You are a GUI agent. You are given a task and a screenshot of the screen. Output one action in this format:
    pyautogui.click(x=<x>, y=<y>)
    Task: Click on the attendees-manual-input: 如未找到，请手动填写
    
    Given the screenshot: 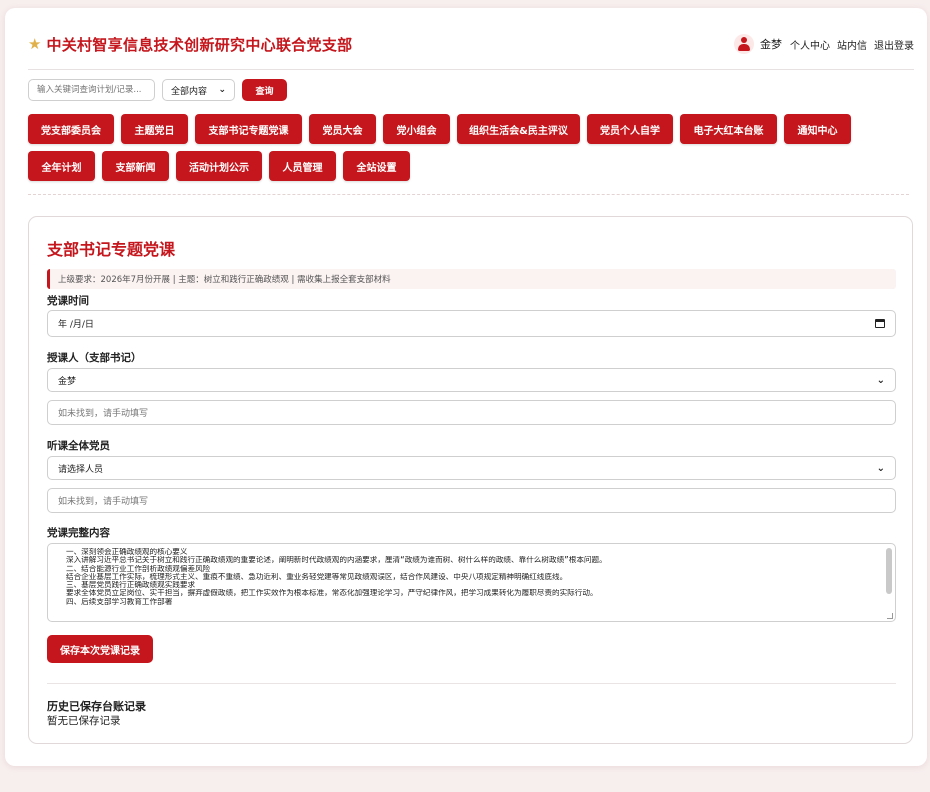 What is the action you would take?
    pyautogui.click(x=471, y=500)
    